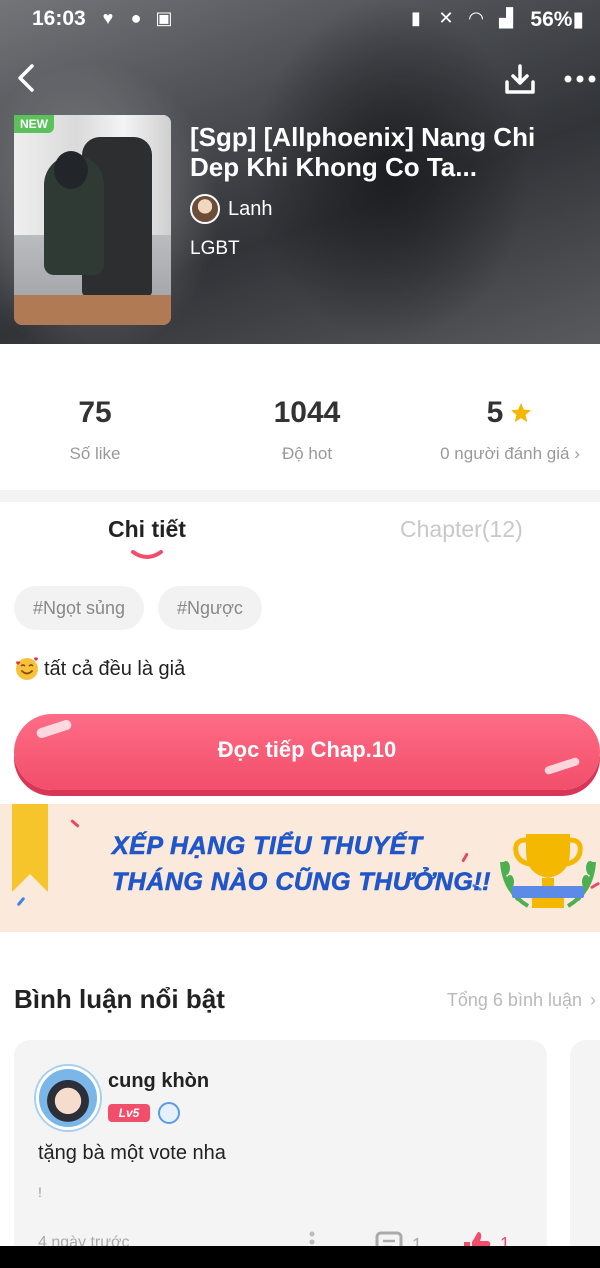 The image size is (600, 1268). What do you see at coordinates (514, 1000) in the screenshot?
I see `total-comments-label: Tổng 6 bình luận` at bounding box center [514, 1000].